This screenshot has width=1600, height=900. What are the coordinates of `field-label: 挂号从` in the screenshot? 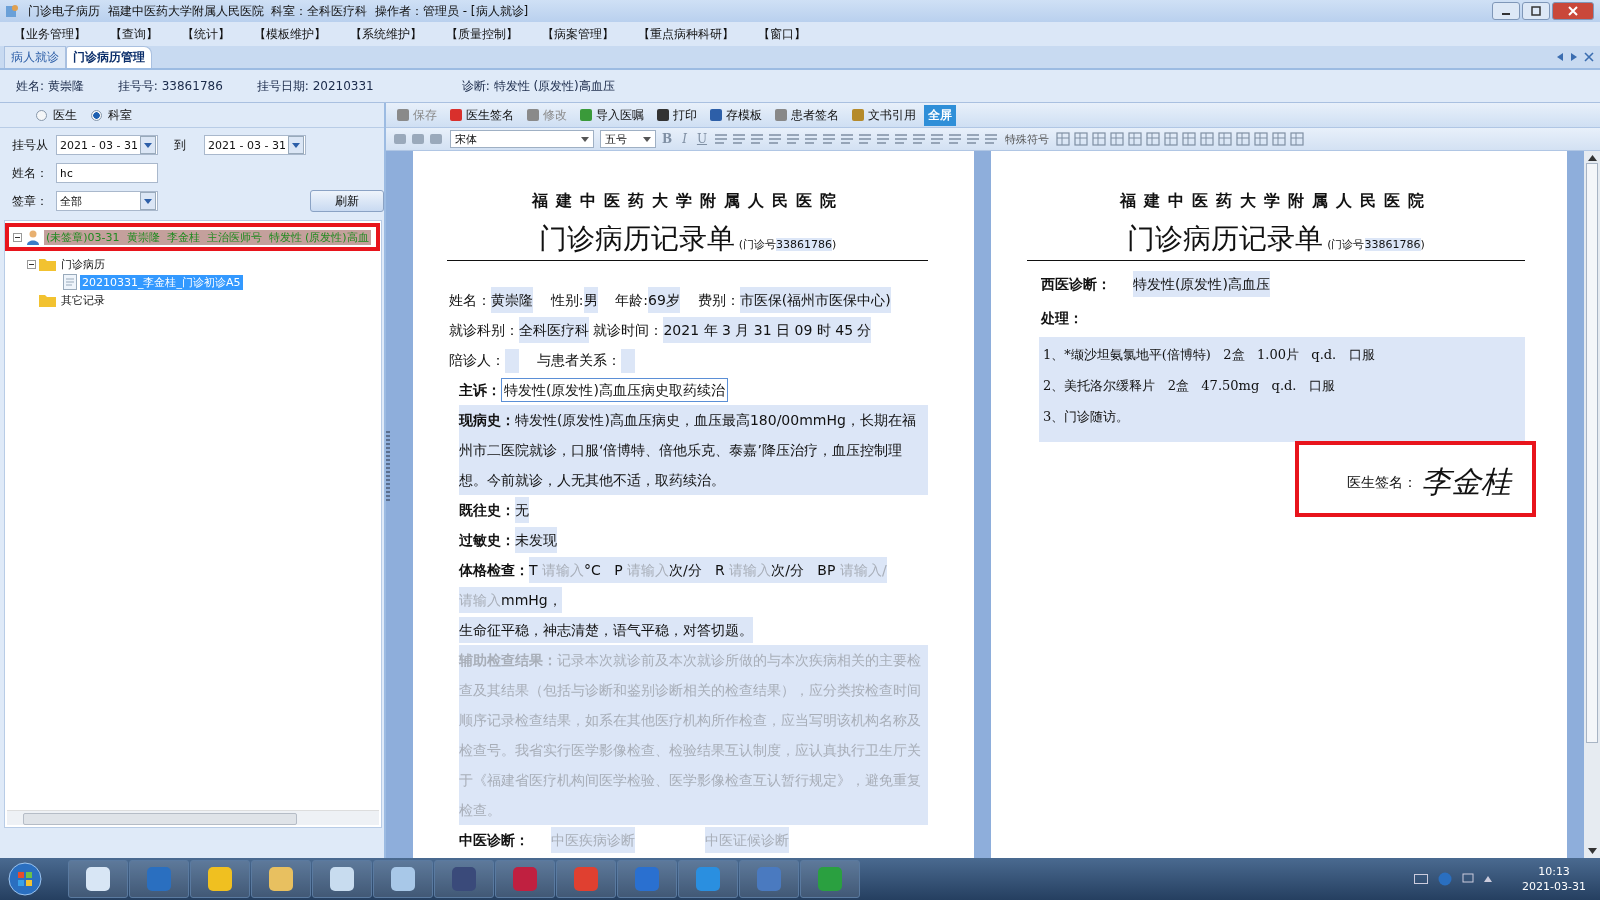 It's located at (30, 145).